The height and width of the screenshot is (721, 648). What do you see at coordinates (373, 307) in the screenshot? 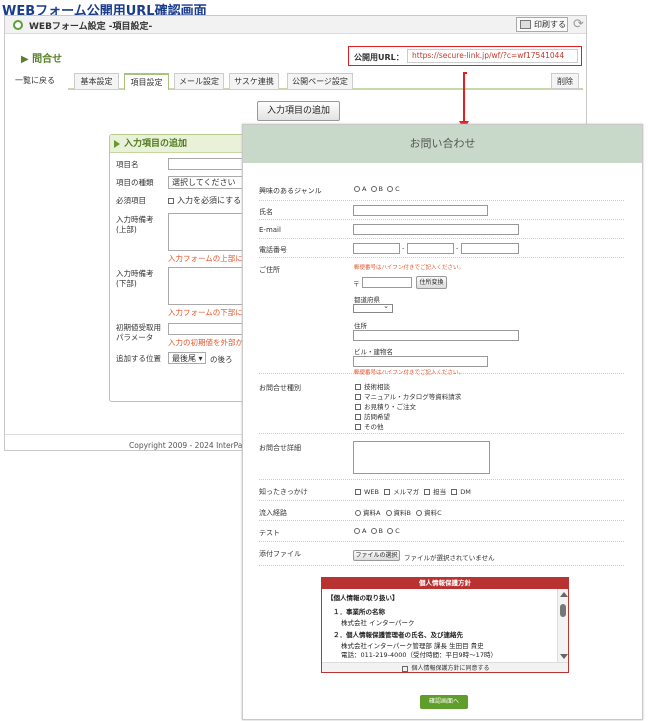
I see `prefecture-select: ⌄` at bounding box center [373, 307].